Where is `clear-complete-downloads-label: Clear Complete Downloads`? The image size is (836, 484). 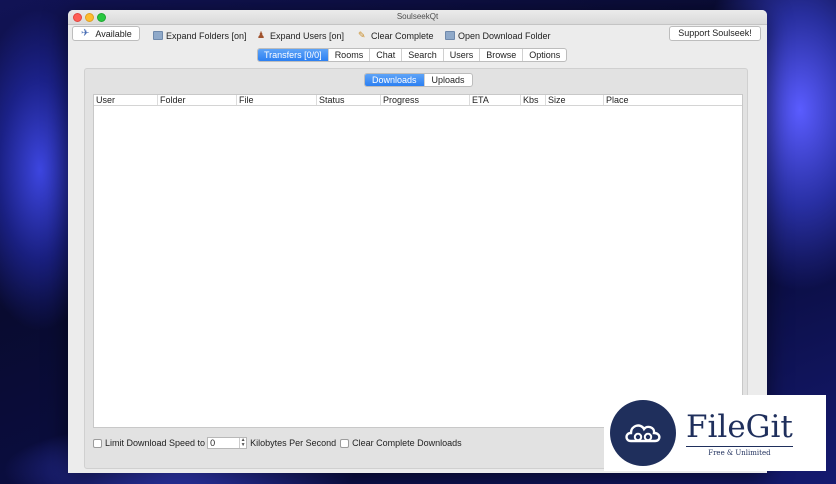
clear-complete-downloads-label: Clear Complete Downloads is located at coordinates (407, 443).